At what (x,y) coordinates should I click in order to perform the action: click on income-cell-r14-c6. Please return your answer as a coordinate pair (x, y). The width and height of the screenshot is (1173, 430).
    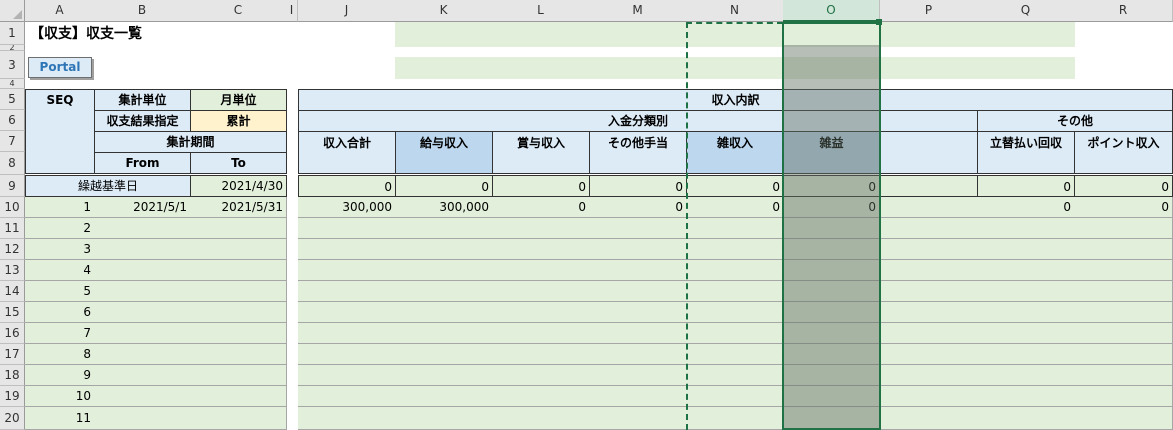
    Looking at the image, I should click on (929, 291).